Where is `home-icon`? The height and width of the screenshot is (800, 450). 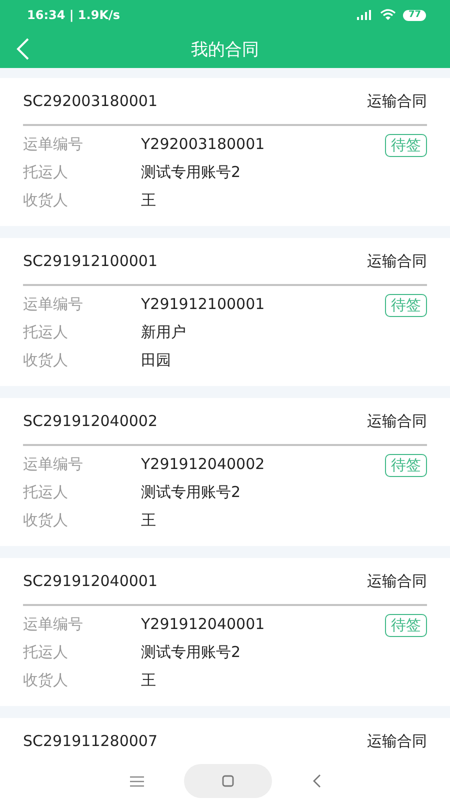 home-icon is located at coordinates (228, 781).